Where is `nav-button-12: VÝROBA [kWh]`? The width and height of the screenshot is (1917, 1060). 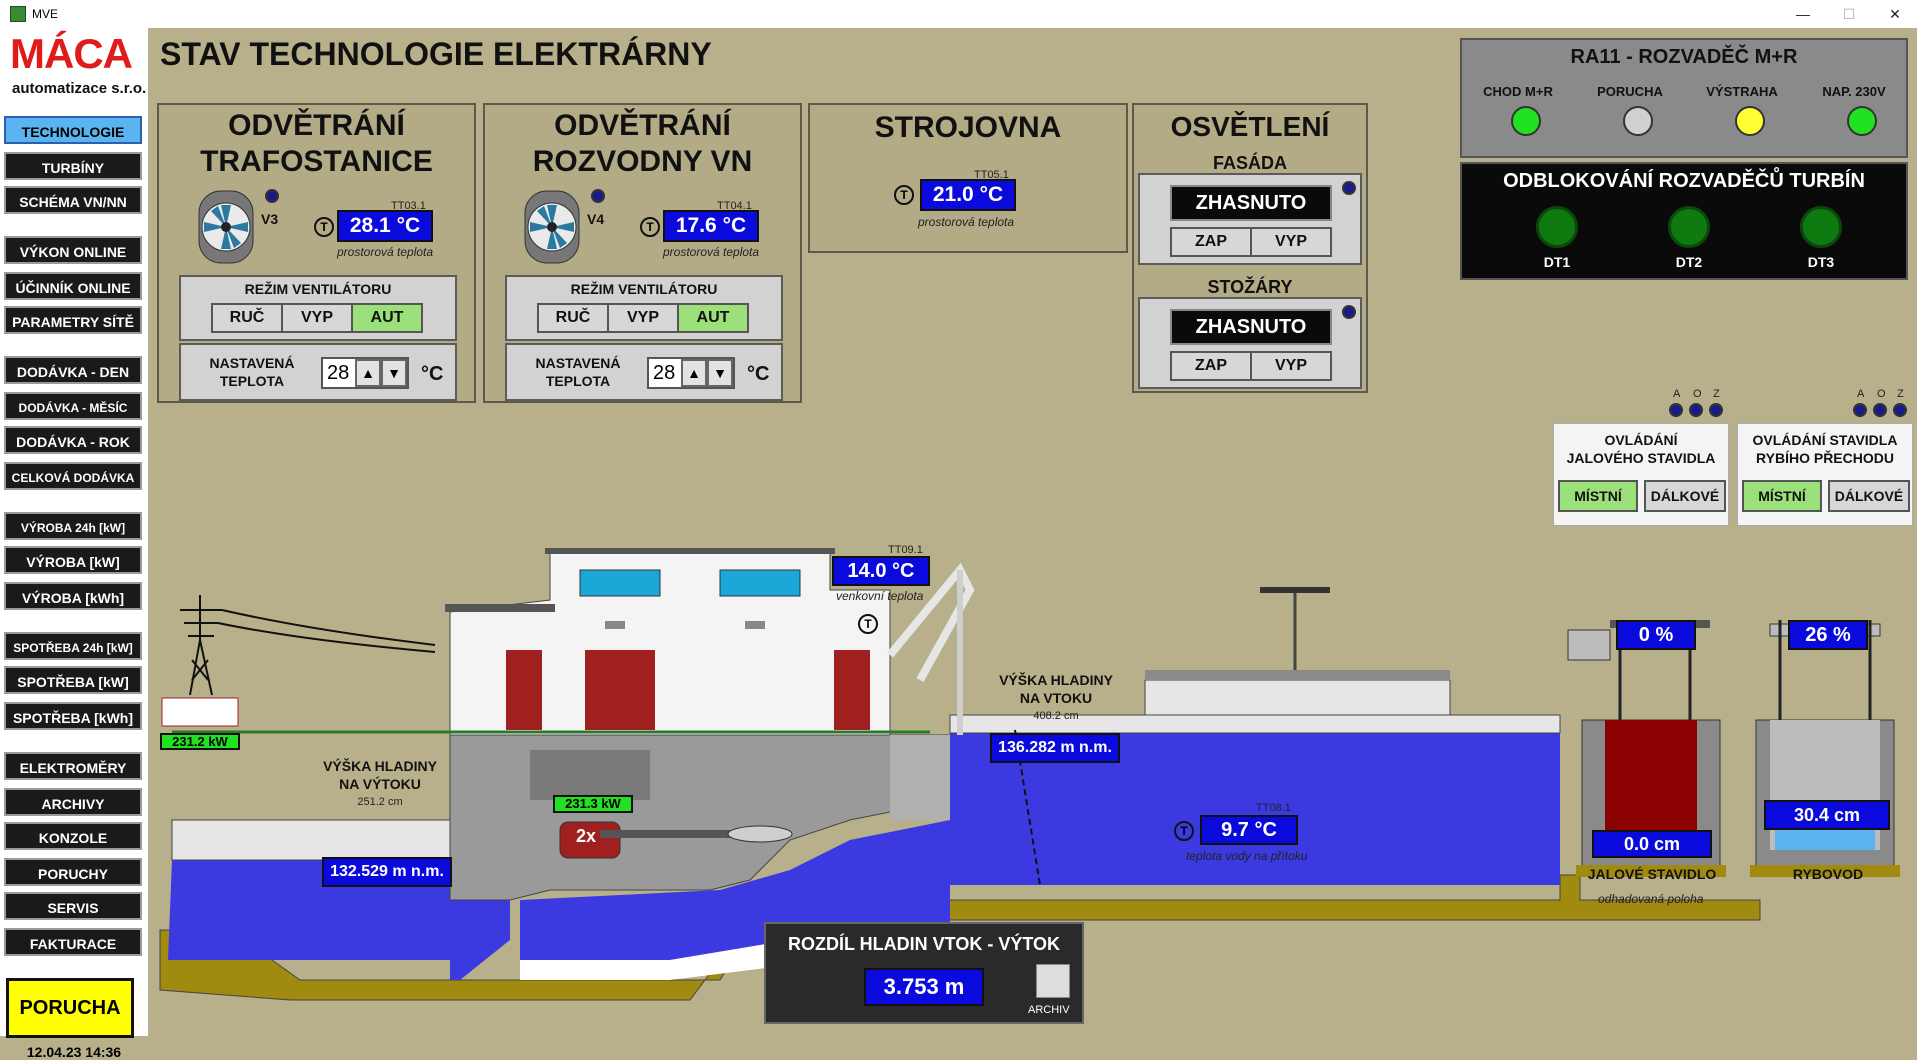 nav-button-12: VÝROBA [kWh] is located at coordinates (73, 596).